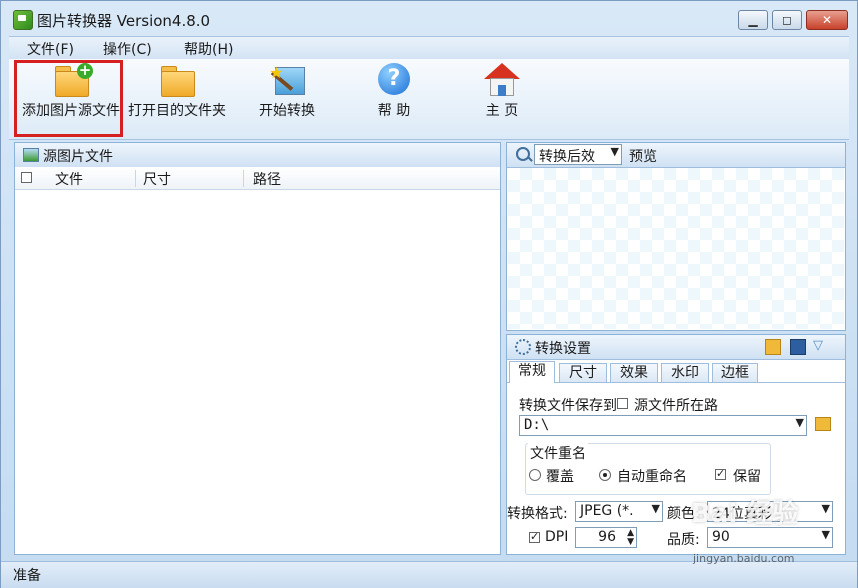 This screenshot has width=858, height=588. I want to click on search-icon, so click(523, 154).